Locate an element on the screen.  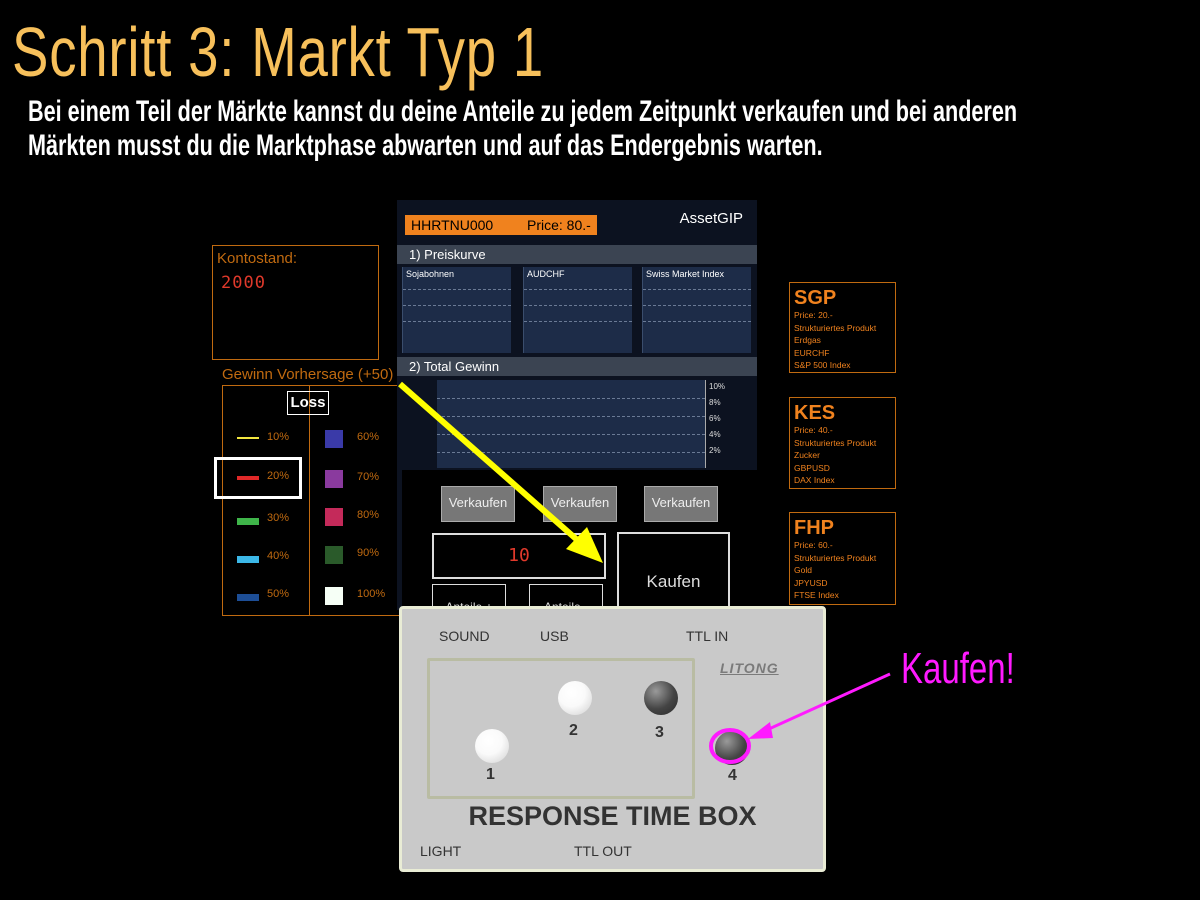
yellow-arrow is located at coordinates (500, 472).